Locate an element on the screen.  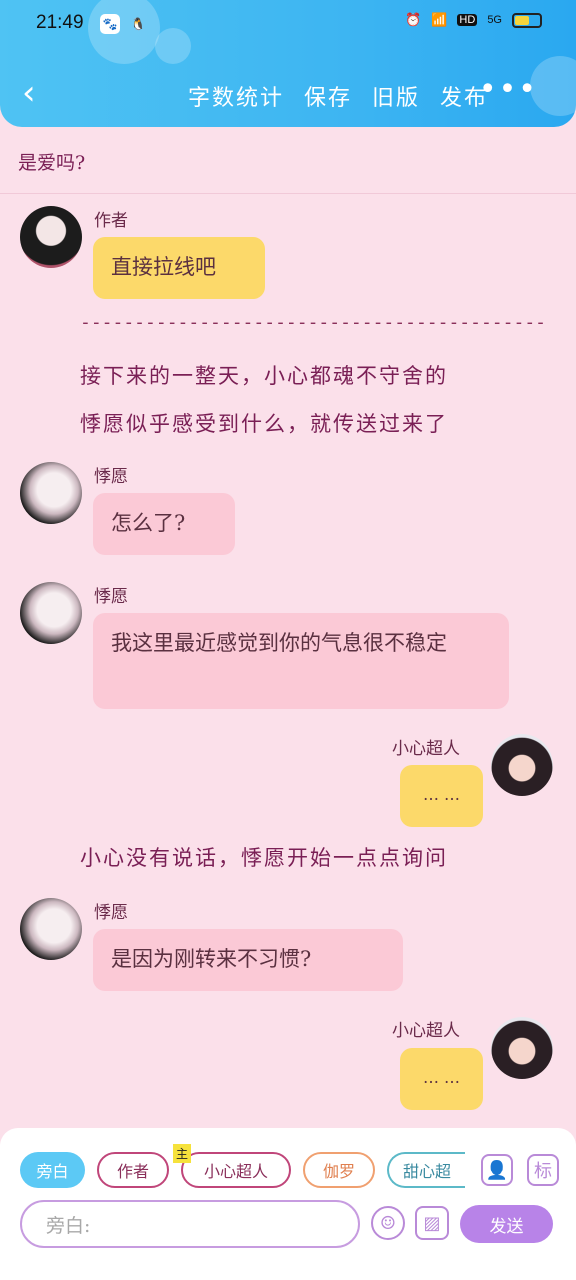
message-input: 旁白: is located at coordinates (190, 1224).